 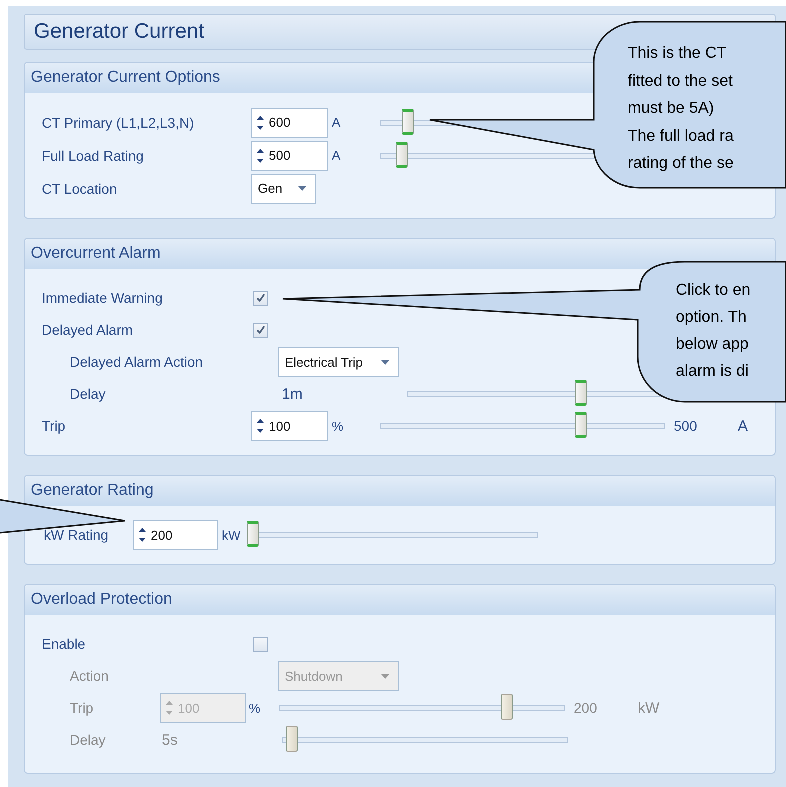 I want to click on section-title: Generator Rating, so click(x=400, y=491).